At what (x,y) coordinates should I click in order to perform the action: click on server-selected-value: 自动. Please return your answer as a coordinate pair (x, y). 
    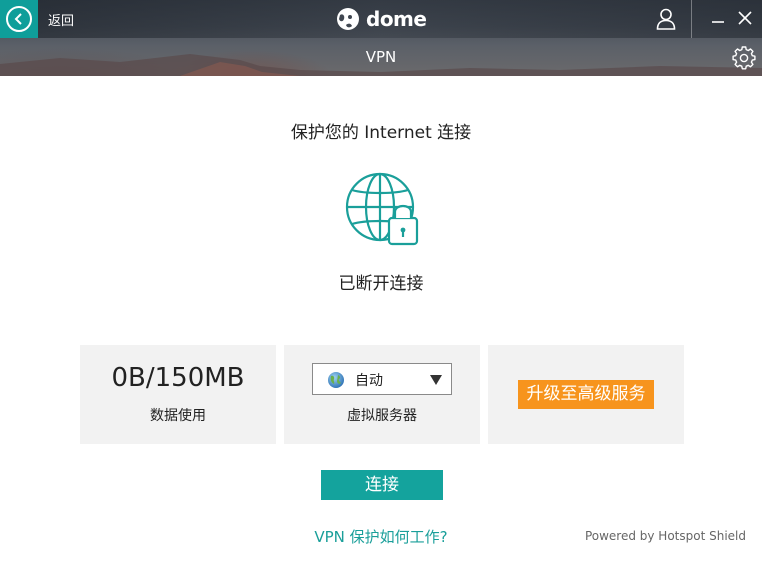
    Looking at the image, I should click on (369, 381).